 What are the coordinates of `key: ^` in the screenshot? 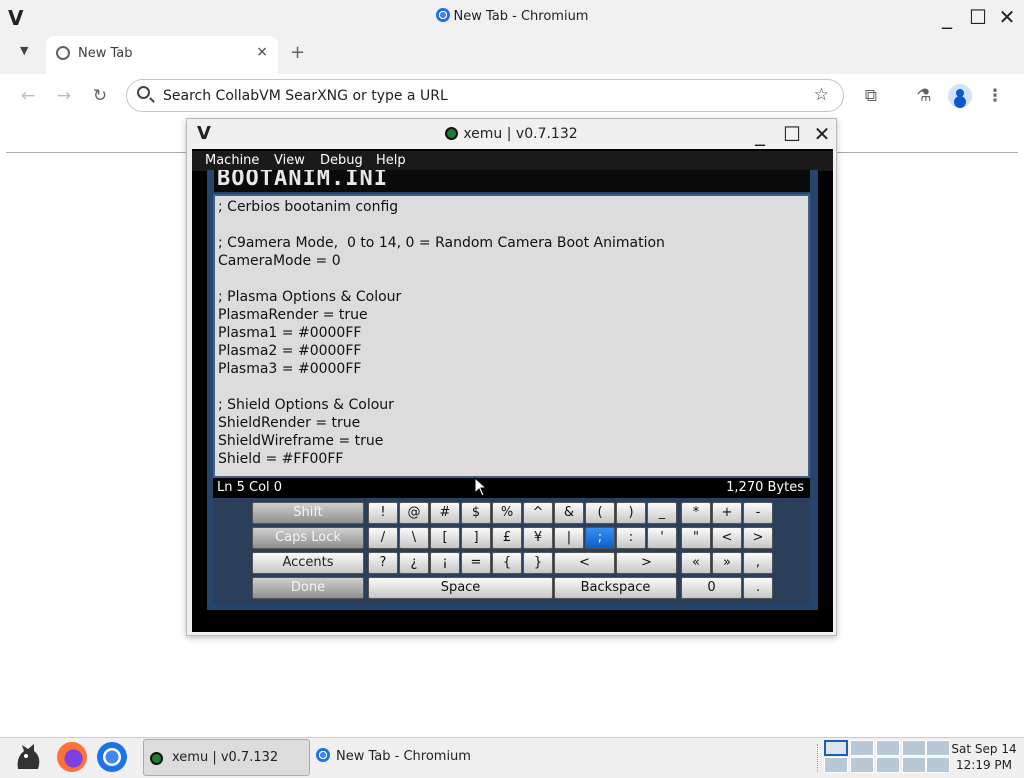 It's located at (538, 513).